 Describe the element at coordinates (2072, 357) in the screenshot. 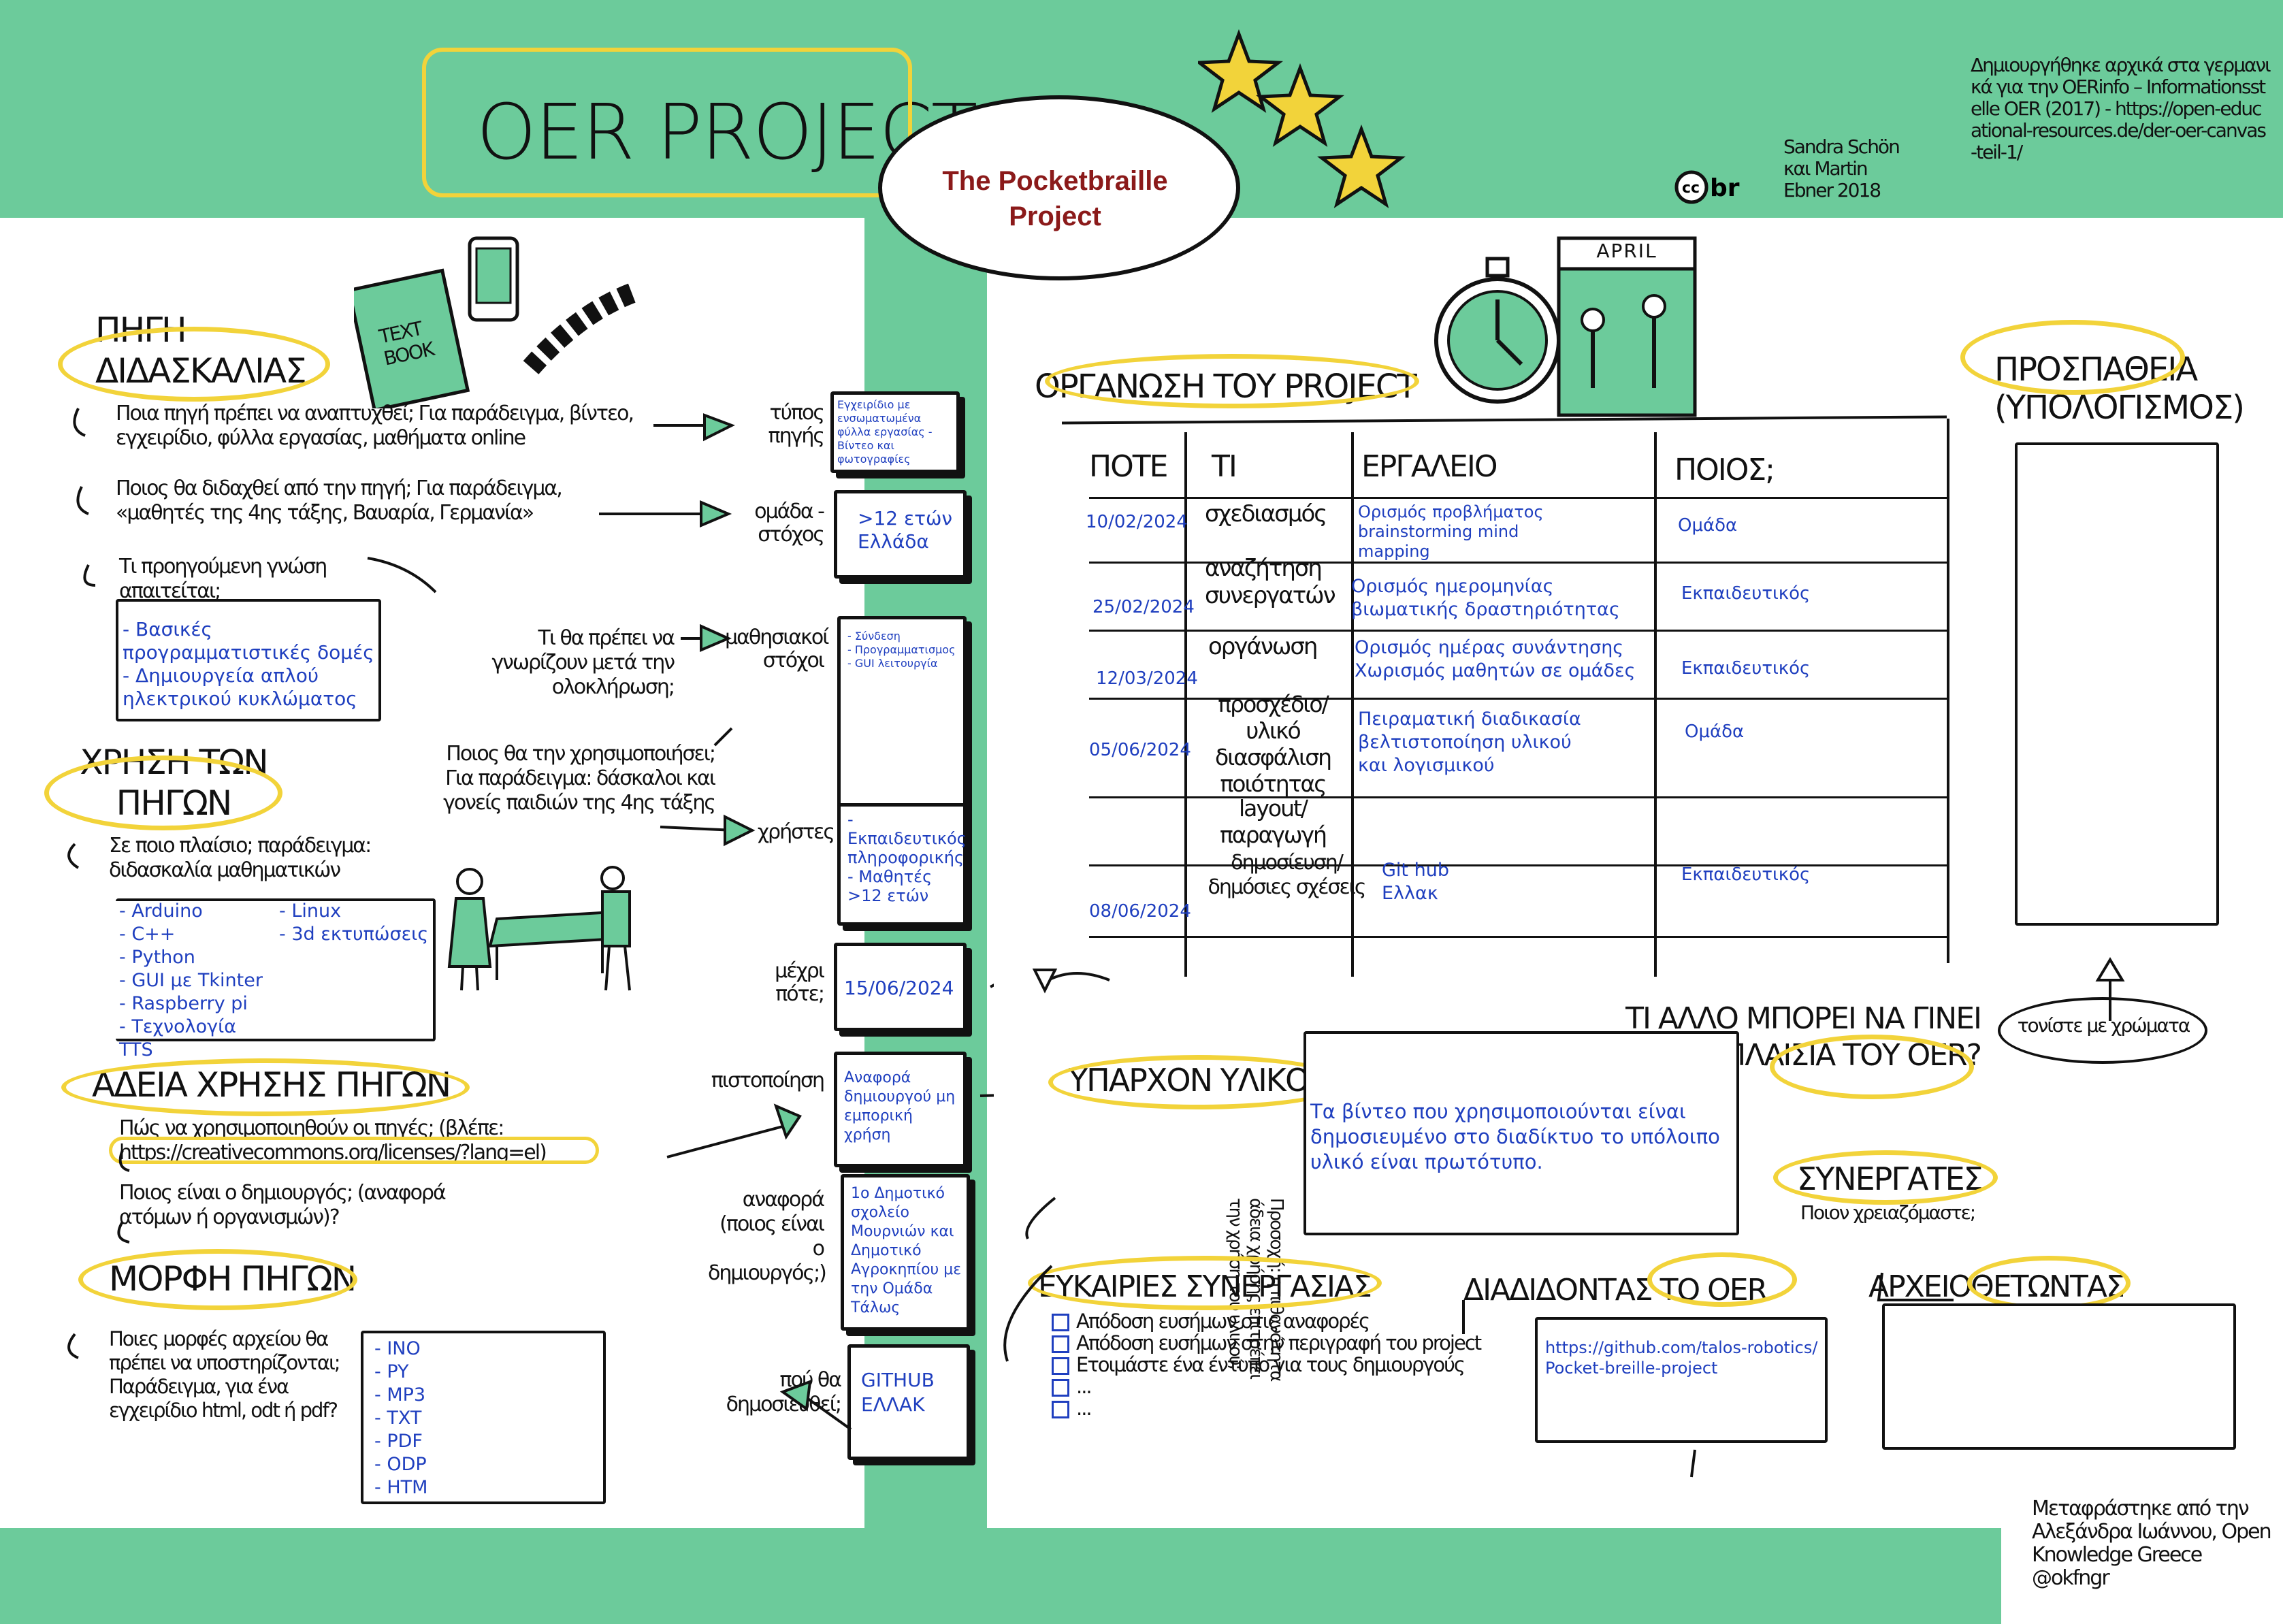

I see `effort-heading-highlight` at that location.